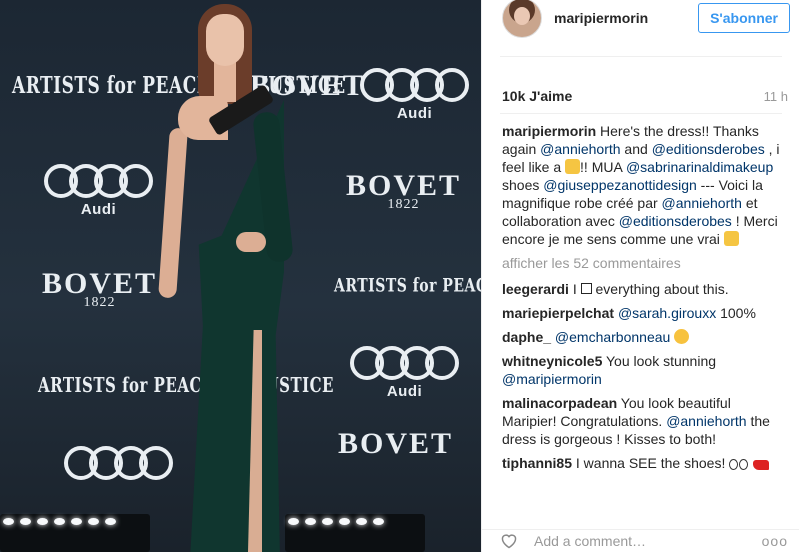 Image resolution: width=799 pixels, height=552 pixels. I want to click on mention-link: @giuseppezanottidesign, so click(620, 185).